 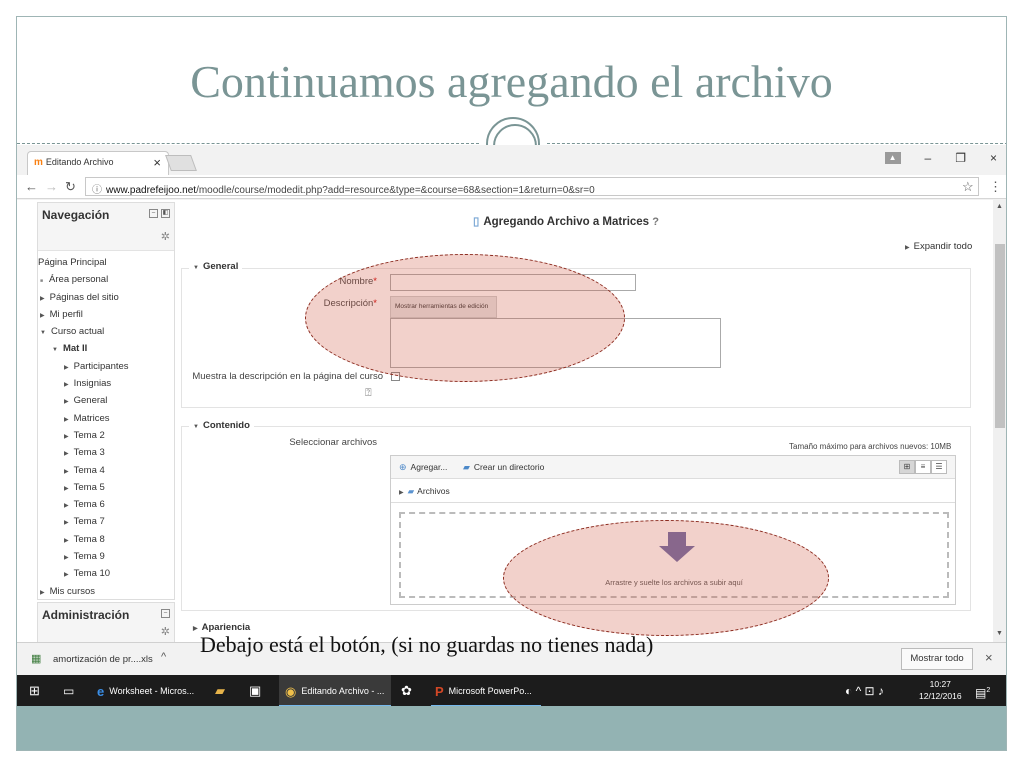 I want to click on show-all-downloads-button: Mostrar todo, so click(x=937, y=659).